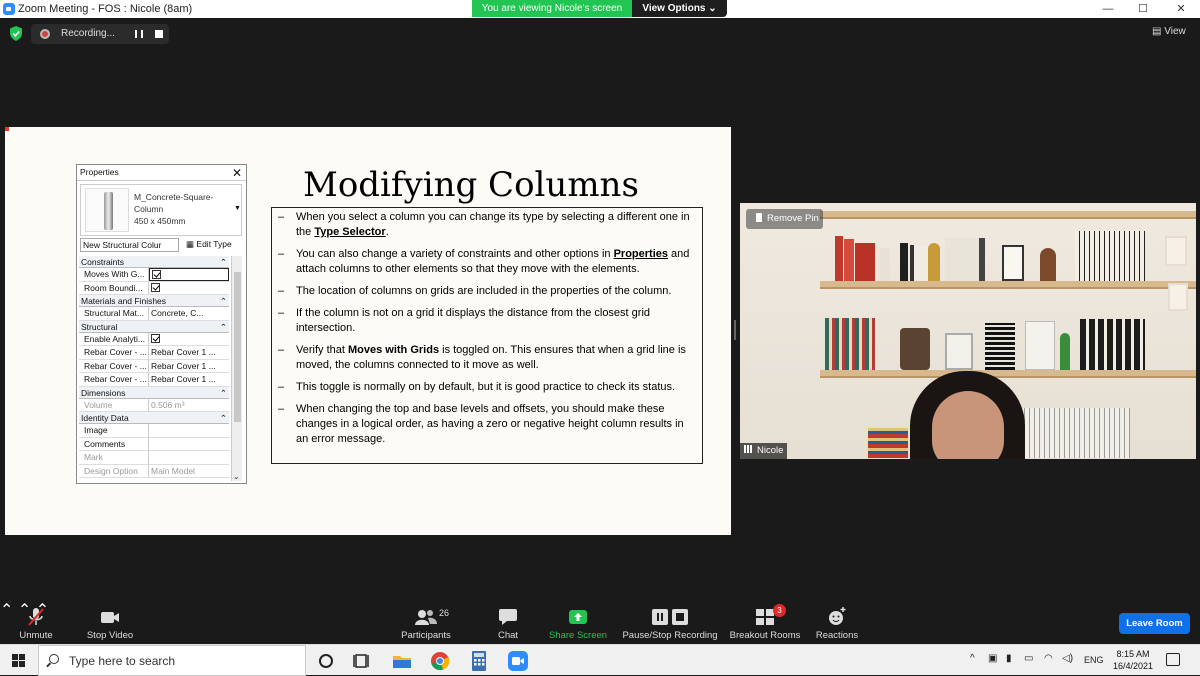 This screenshot has width=1200, height=676. What do you see at coordinates (1028, 658) in the screenshot?
I see `battery-icon: ▭` at bounding box center [1028, 658].